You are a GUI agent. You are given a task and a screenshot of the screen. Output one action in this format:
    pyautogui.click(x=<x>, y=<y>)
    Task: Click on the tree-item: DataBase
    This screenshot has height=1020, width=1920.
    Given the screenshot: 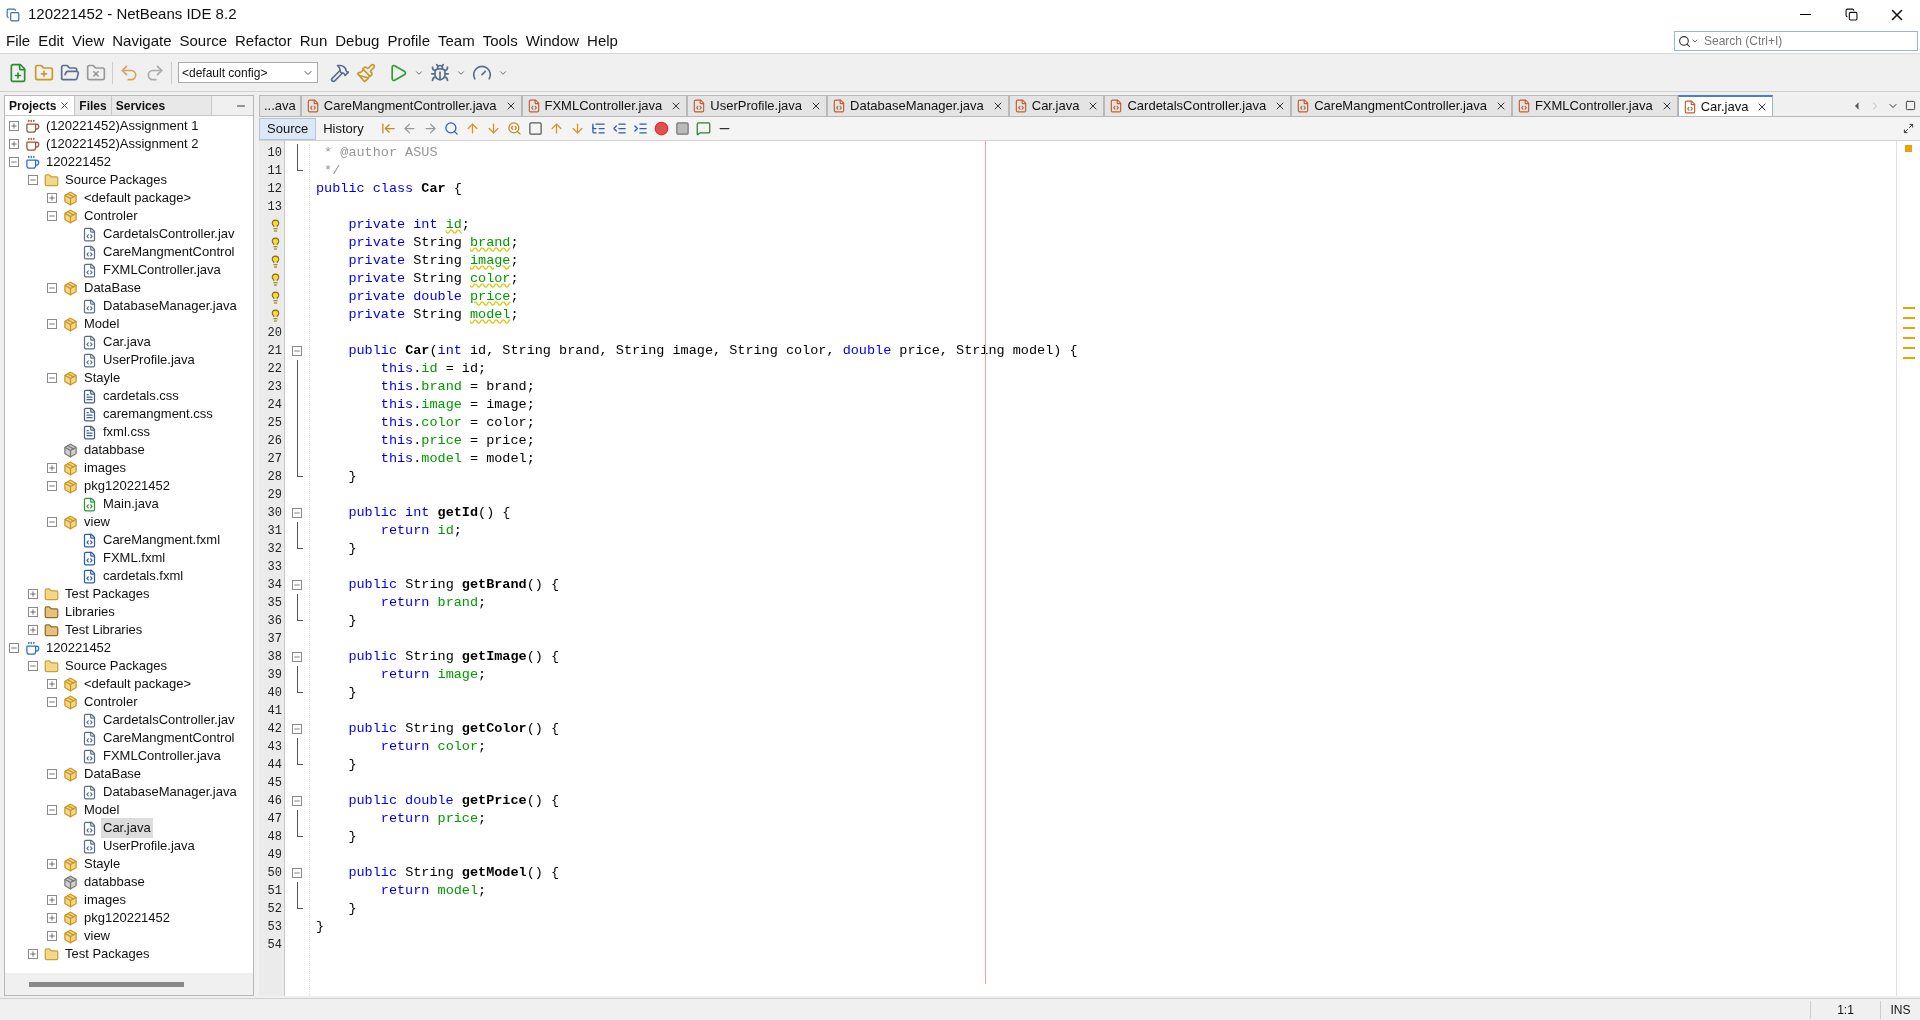 What is the action you would take?
    pyautogui.click(x=113, y=774)
    